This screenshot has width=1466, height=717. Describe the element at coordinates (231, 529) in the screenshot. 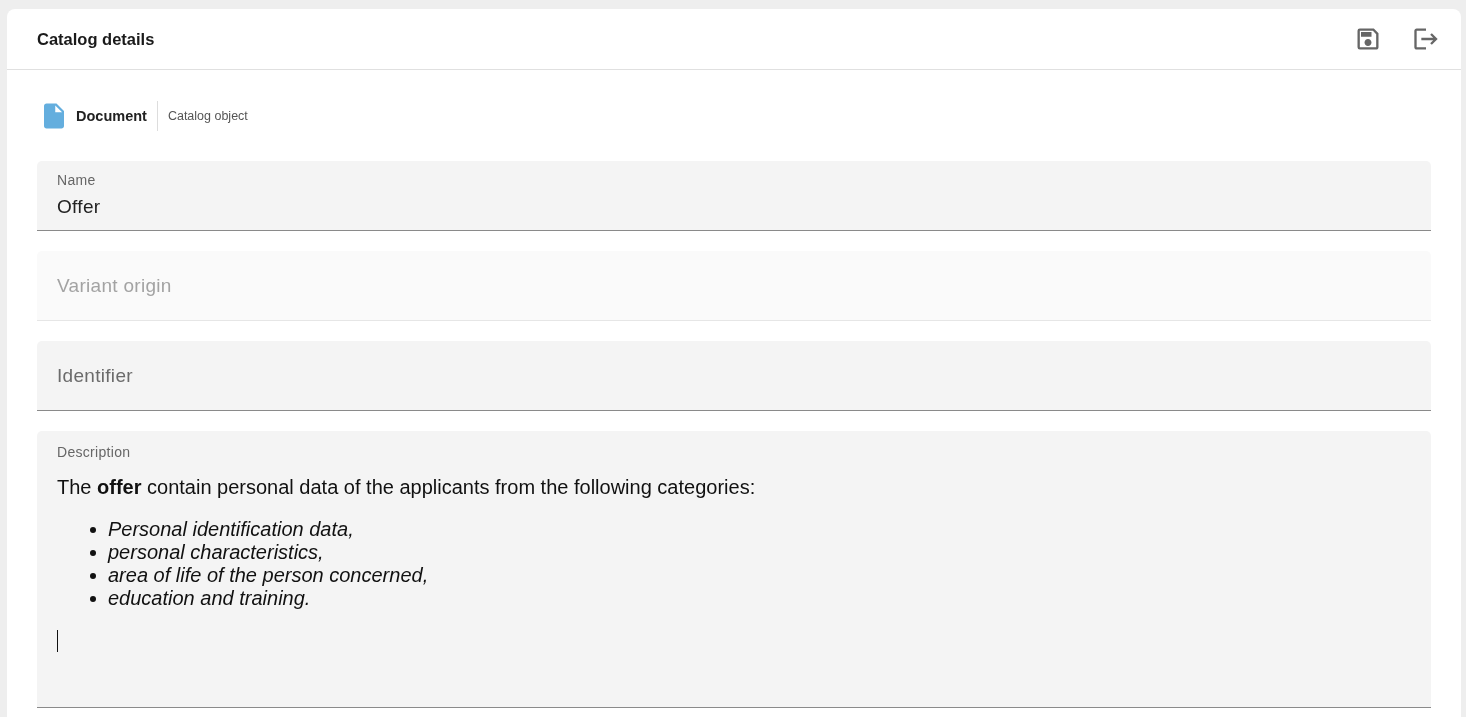

I see `list-item-text: Personal identification data,` at that location.